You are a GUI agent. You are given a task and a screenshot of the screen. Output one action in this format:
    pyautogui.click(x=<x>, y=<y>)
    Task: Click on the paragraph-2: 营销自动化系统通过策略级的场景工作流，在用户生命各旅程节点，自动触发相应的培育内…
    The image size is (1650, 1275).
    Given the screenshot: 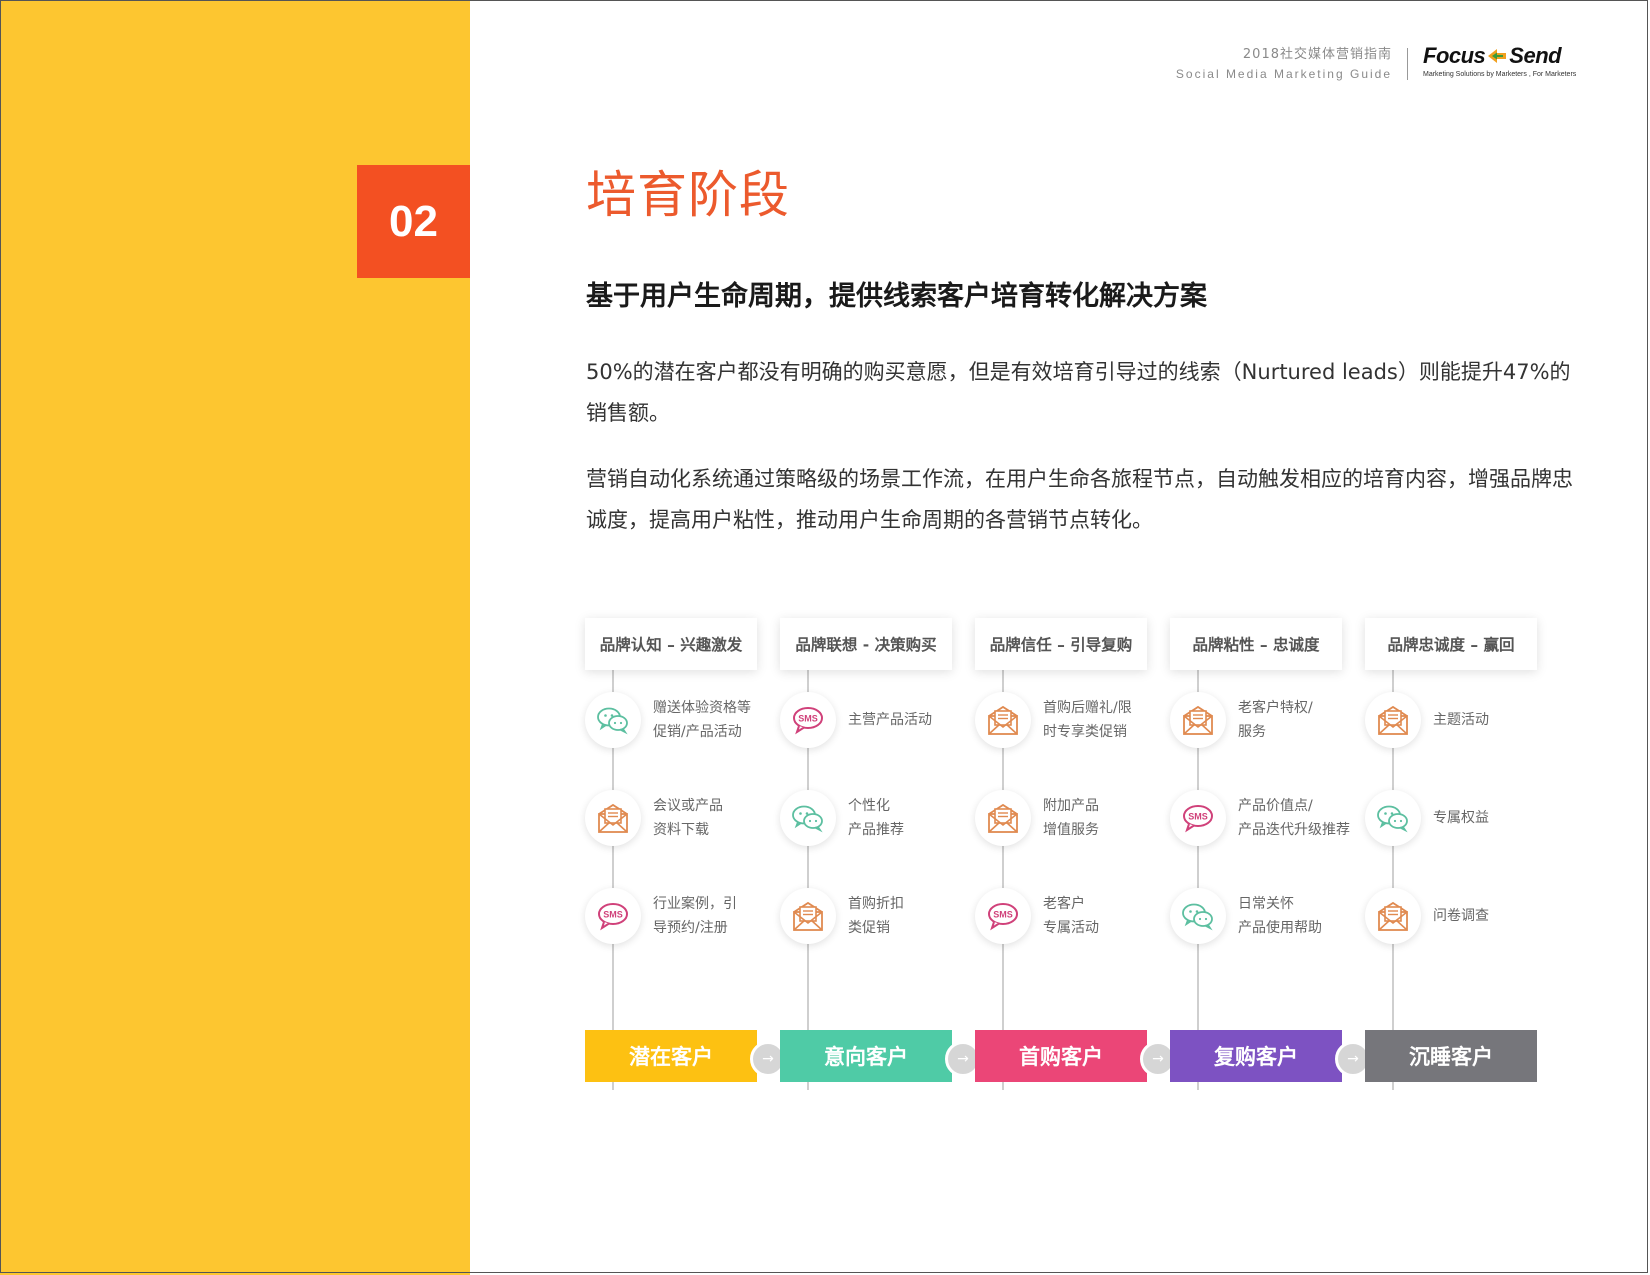 What is the action you would take?
    pyautogui.click(x=1079, y=499)
    